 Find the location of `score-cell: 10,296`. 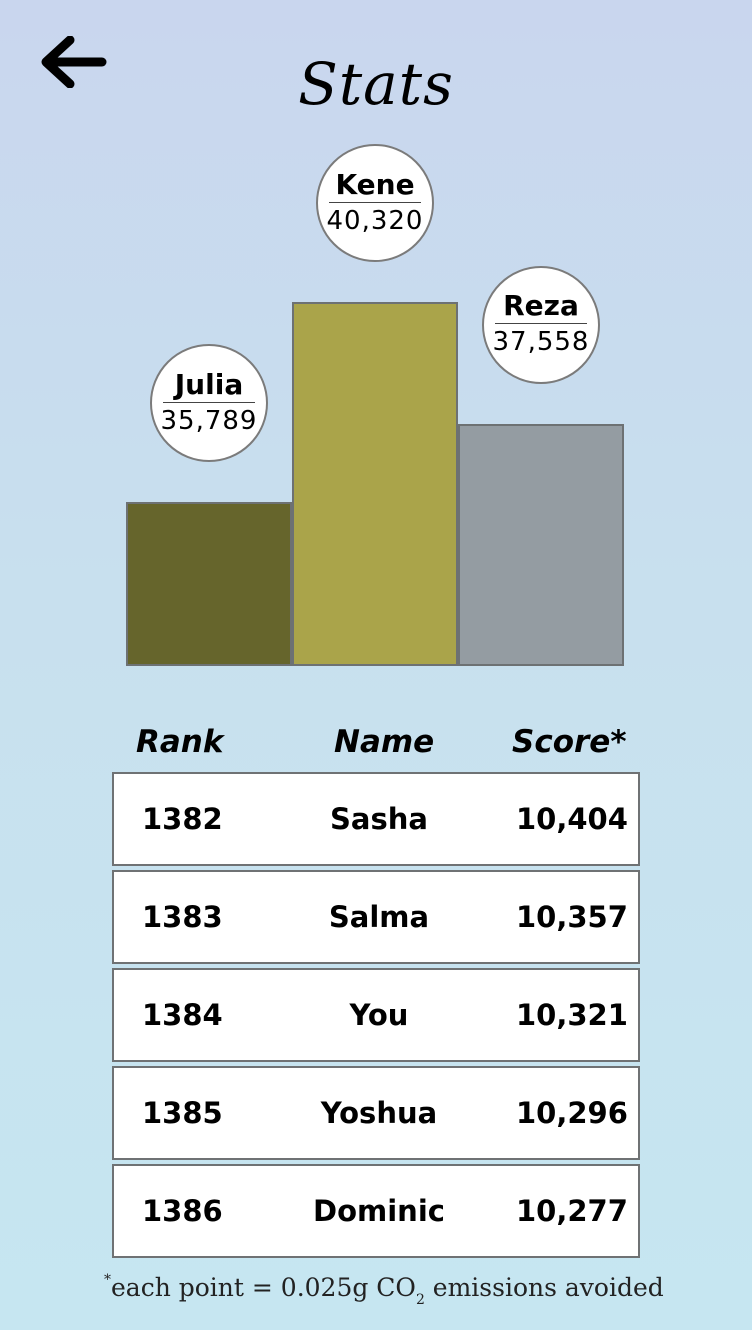

score-cell: 10,296 is located at coordinates (572, 1113).